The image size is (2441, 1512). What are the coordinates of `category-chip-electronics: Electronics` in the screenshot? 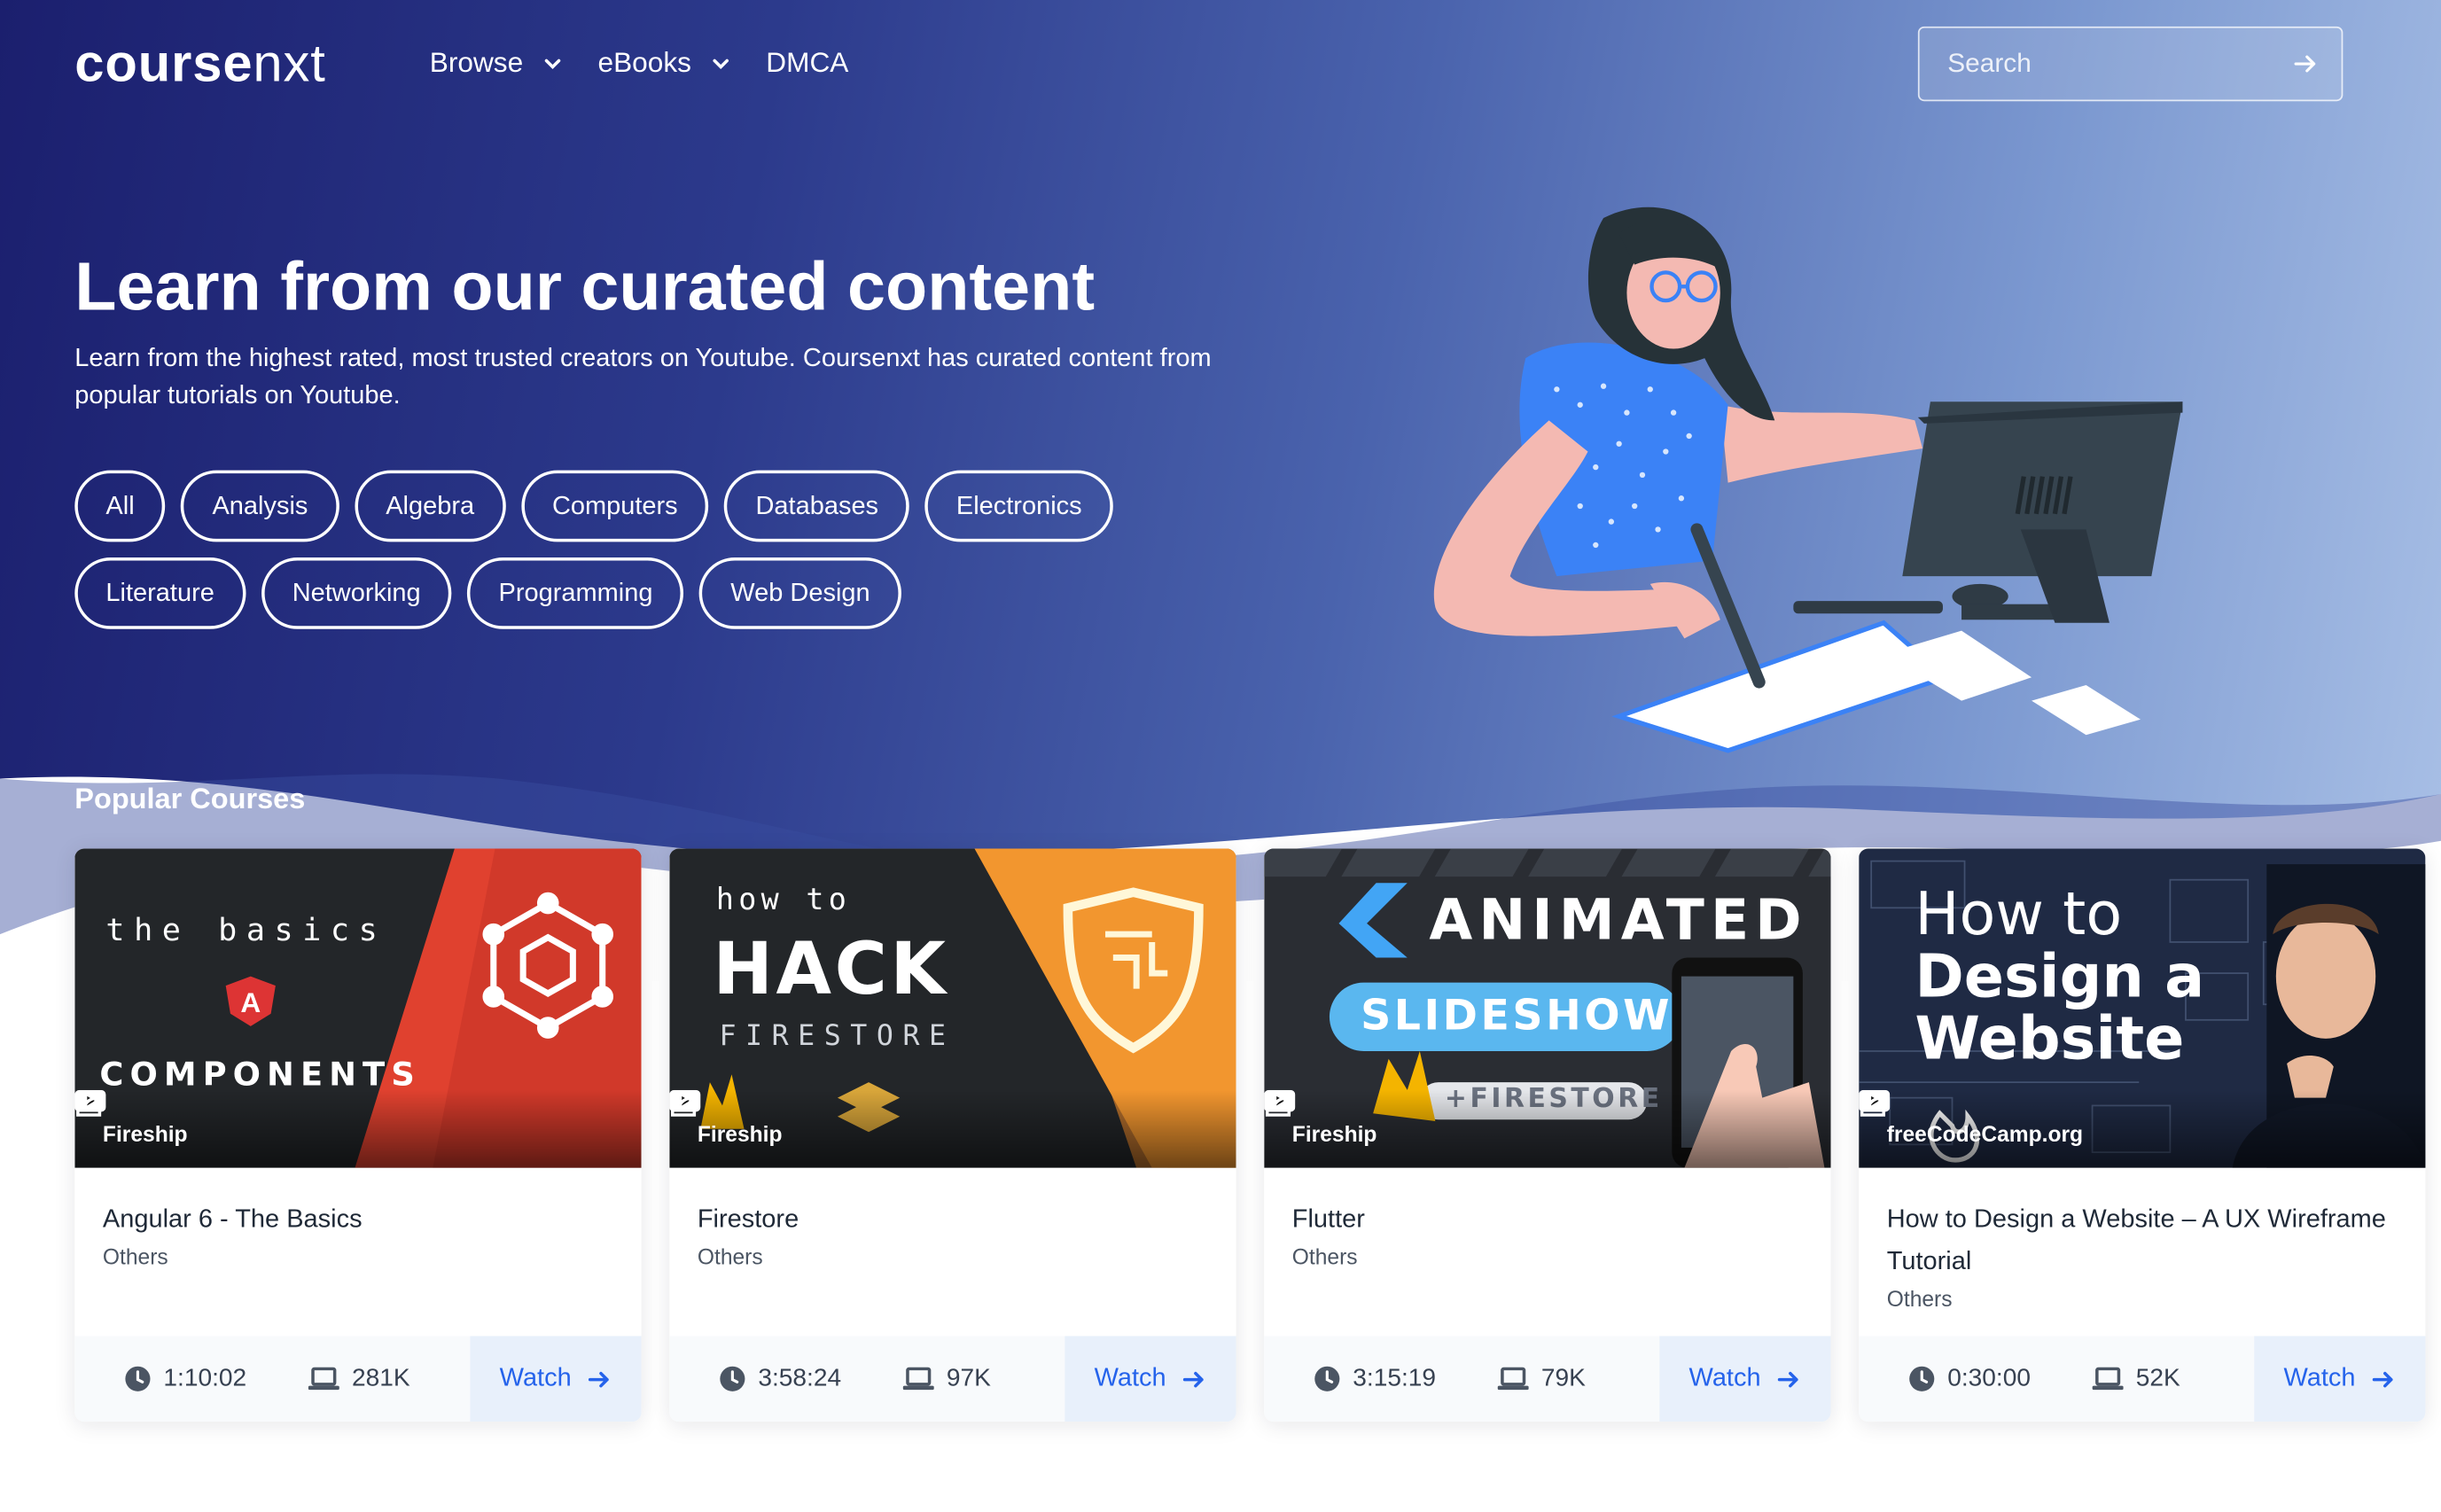 It's located at (1018, 506).